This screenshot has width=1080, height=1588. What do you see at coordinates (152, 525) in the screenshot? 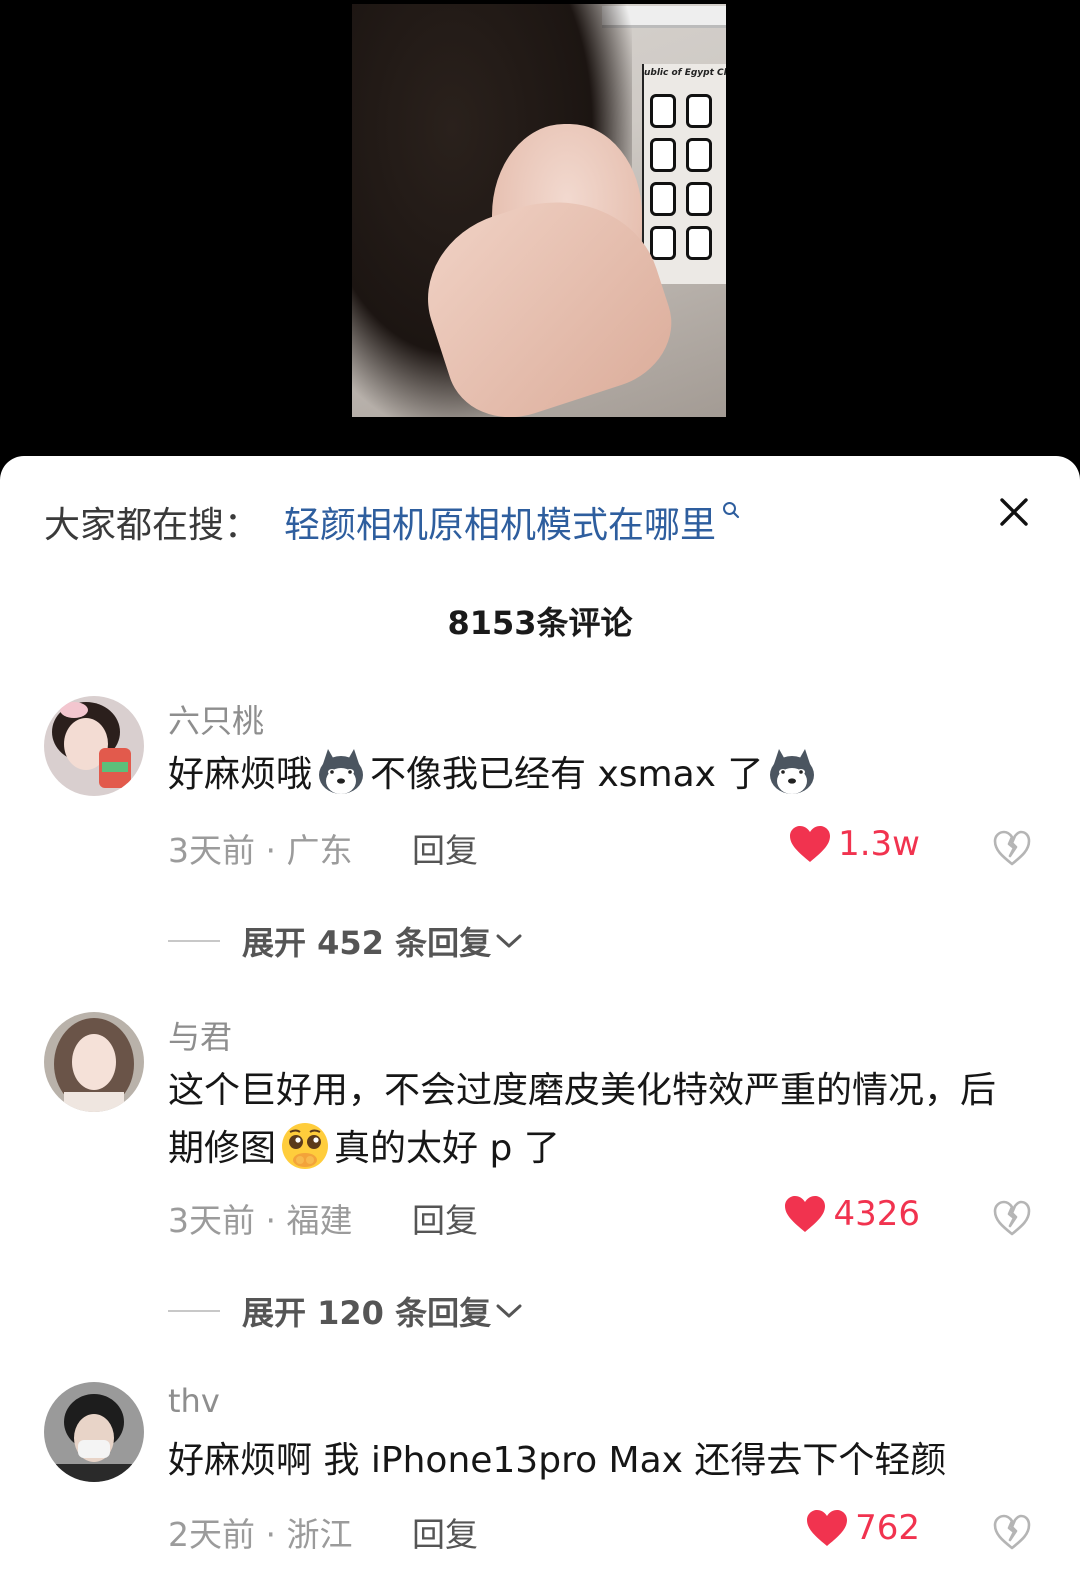
I see `trending-search-label: 大家都在搜：` at bounding box center [152, 525].